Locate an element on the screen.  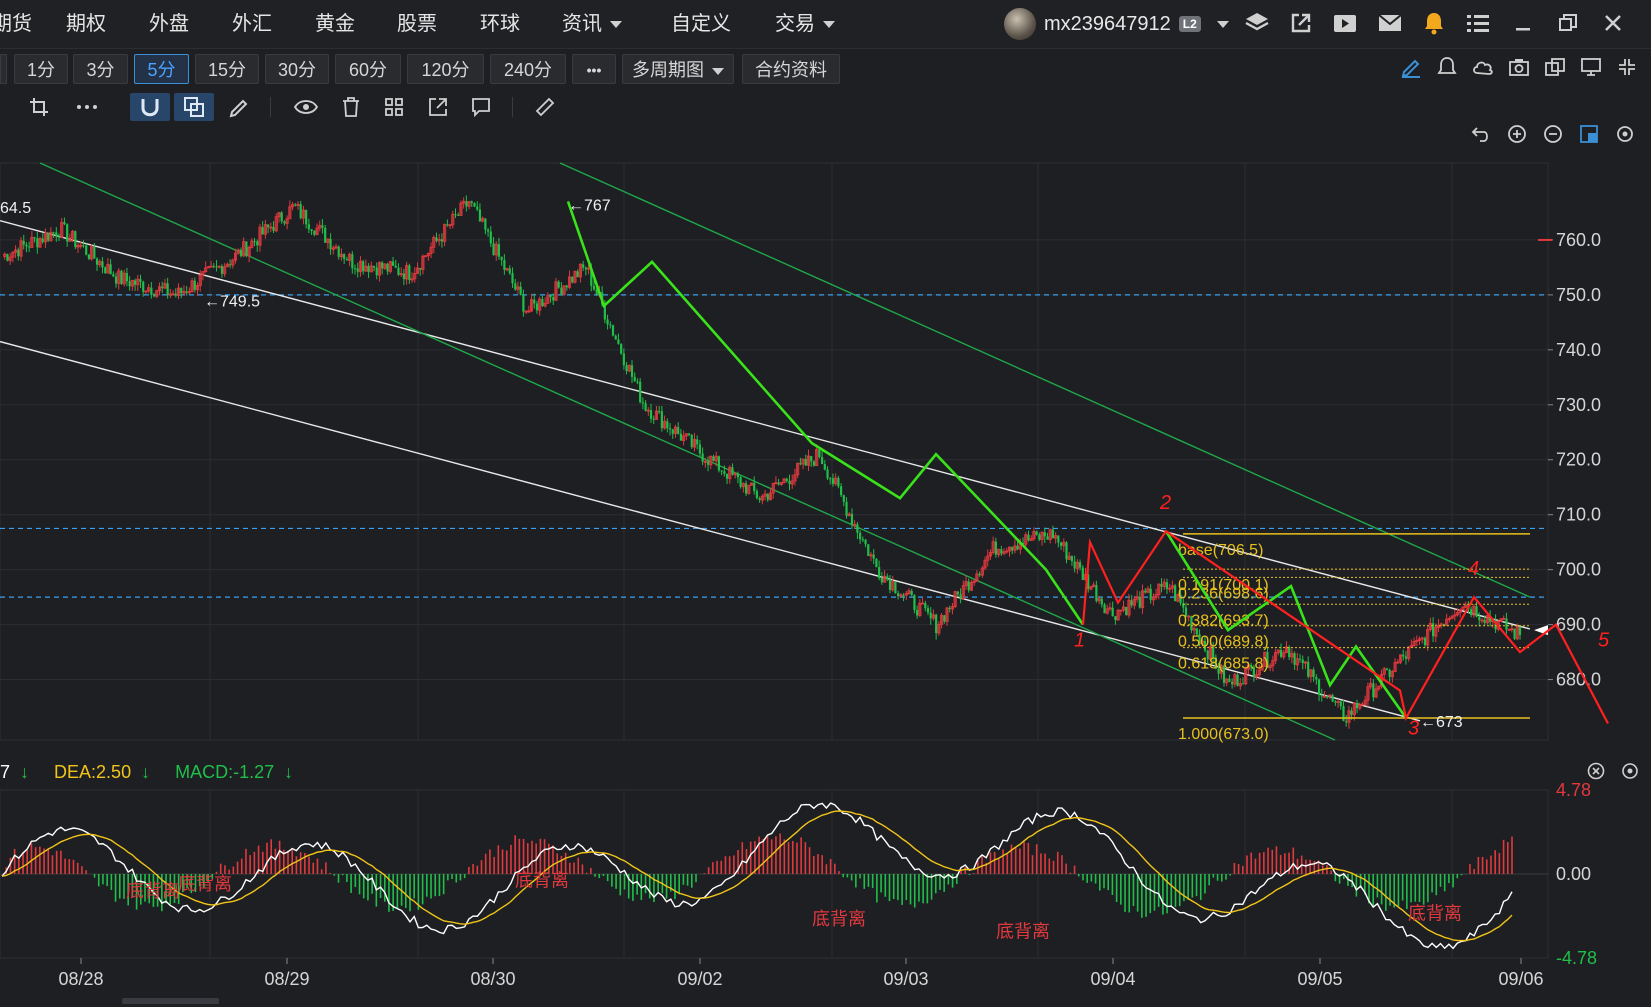
multi-period-dropdown: 多周期图 is located at coordinates (678, 69).